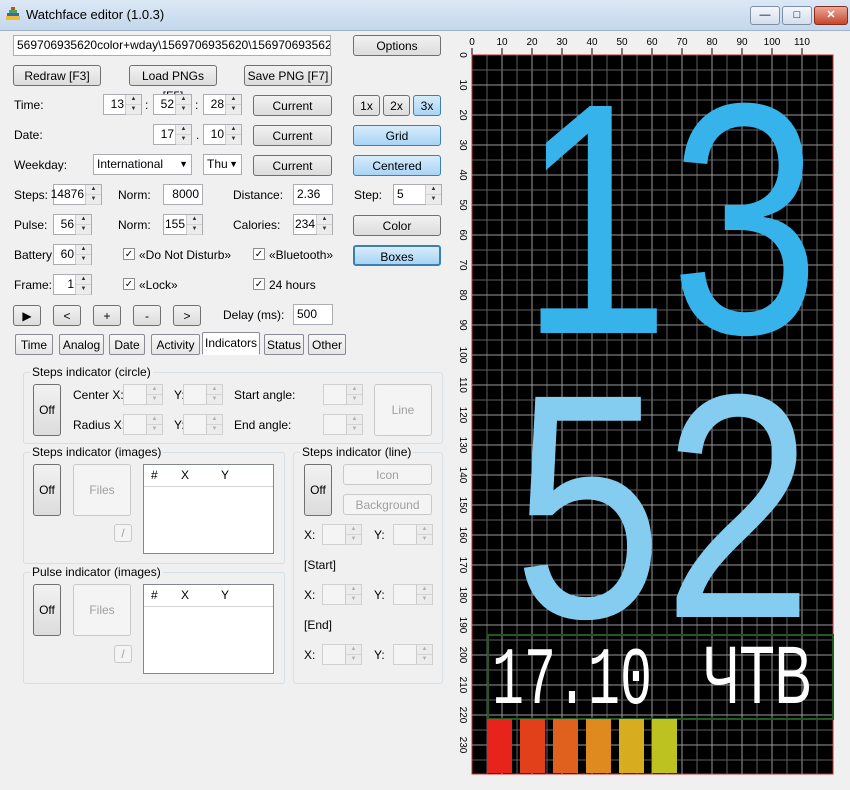 This screenshot has width=850, height=790. What do you see at coordinates (122, 104) in the screenshot?
I see `hour-spinner: 13 ▲ ▼` at bounding box center [122, 104].